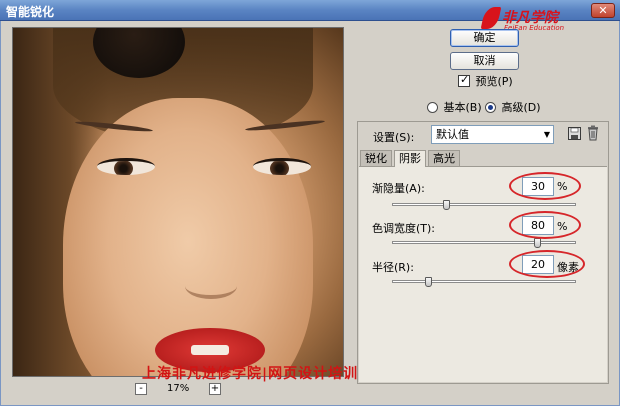 The image size is (620, 406). I want to click on tonal-width-slider-thumb, so click(537, 243).